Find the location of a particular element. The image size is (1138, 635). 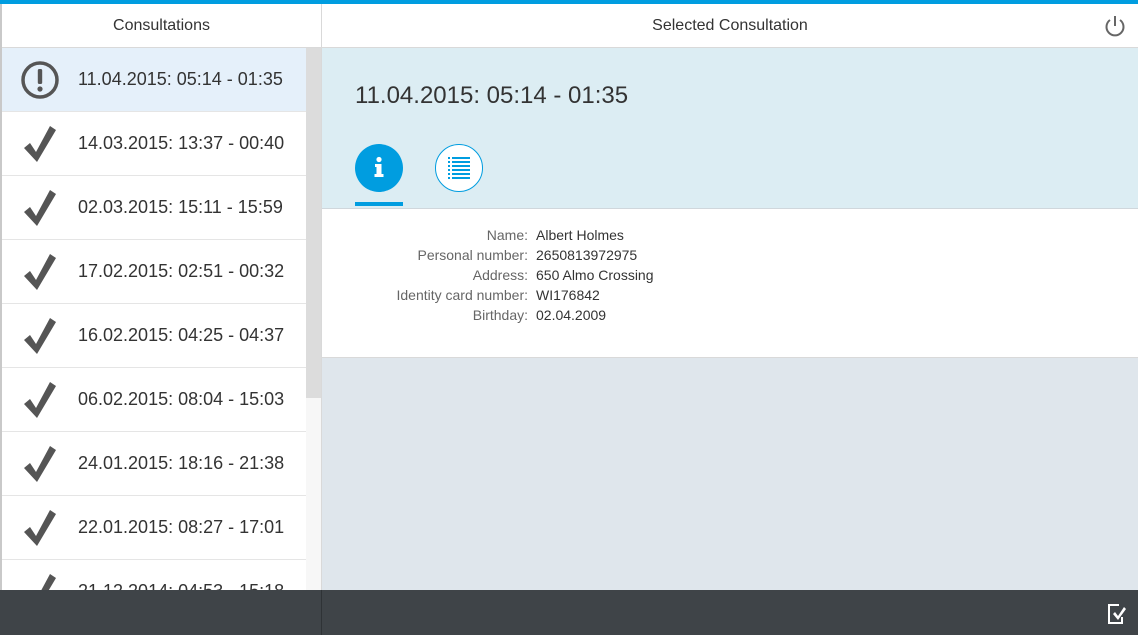

form-value: 02.04.2009 is located at coordinates (571, 315).